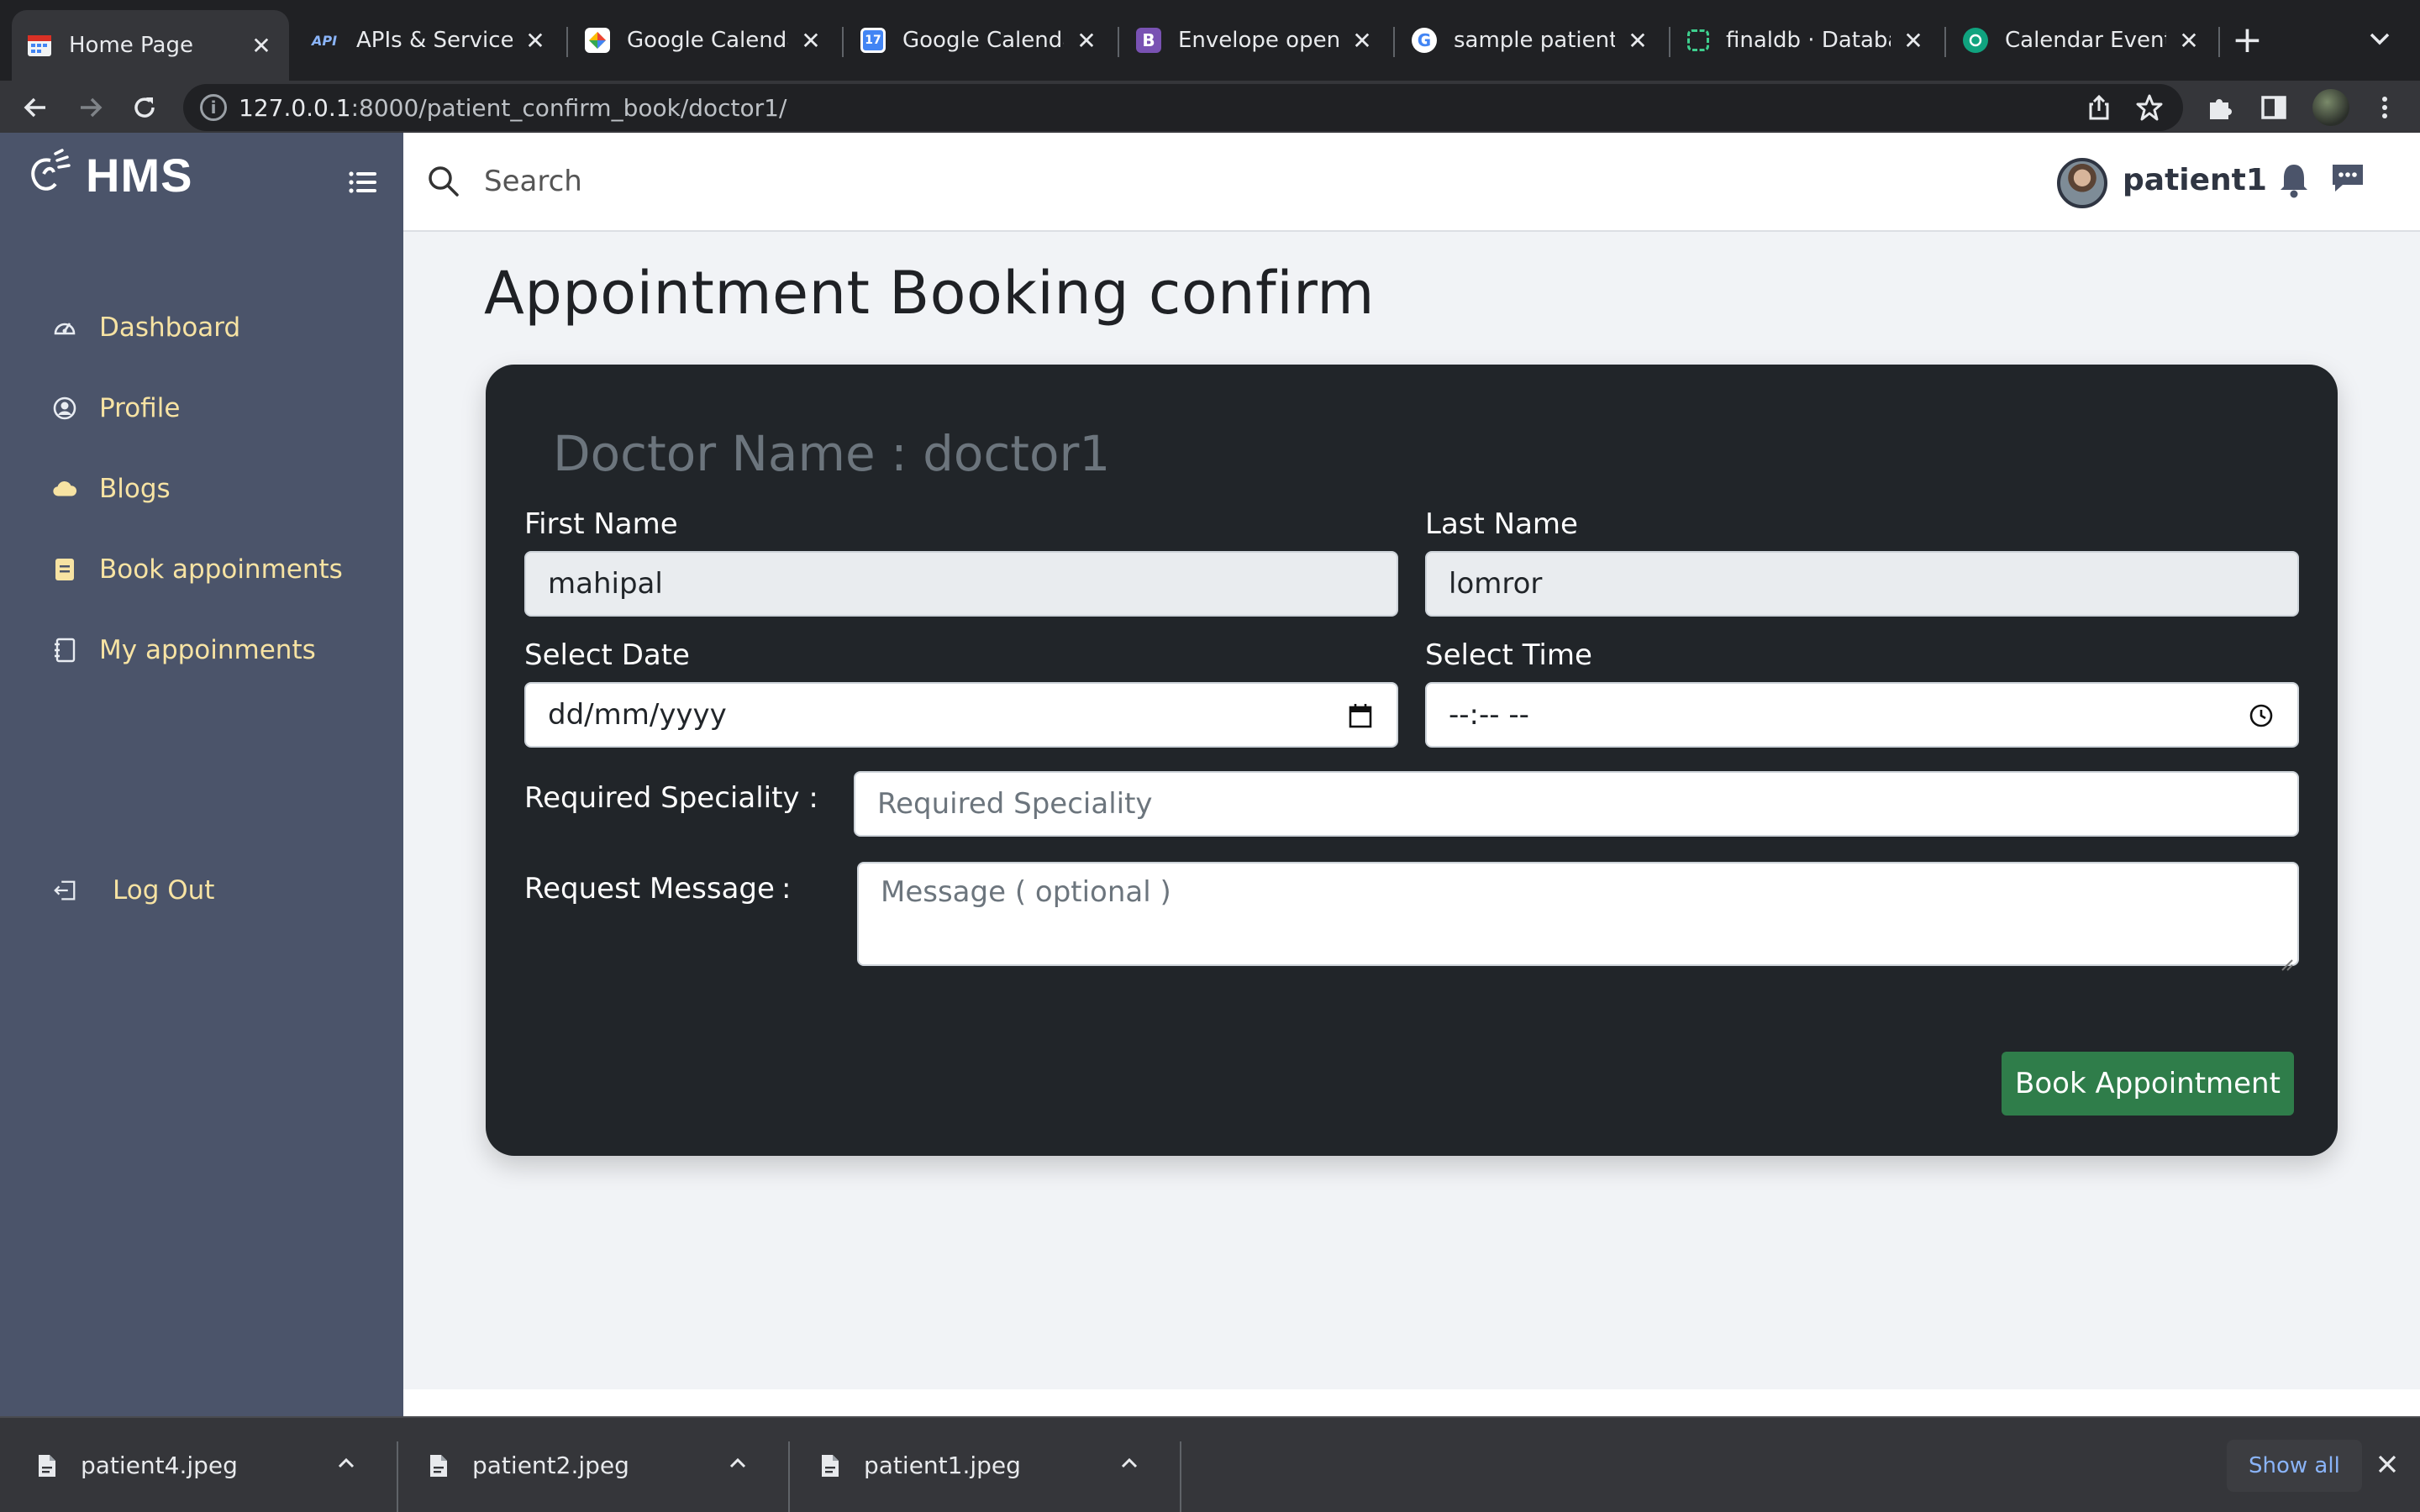 The width and height of the screenshot is (2420, 1512). Describe the element at coordinates (2099, 107) in the screenshot. I see `share-icon` at that location.